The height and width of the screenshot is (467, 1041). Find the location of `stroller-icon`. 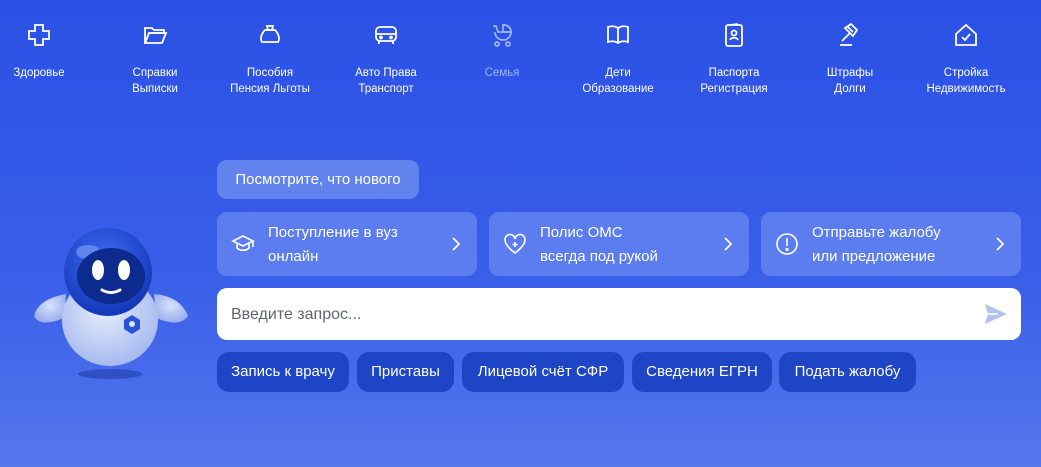

stroller-icon is located at coordinates (502, 35).